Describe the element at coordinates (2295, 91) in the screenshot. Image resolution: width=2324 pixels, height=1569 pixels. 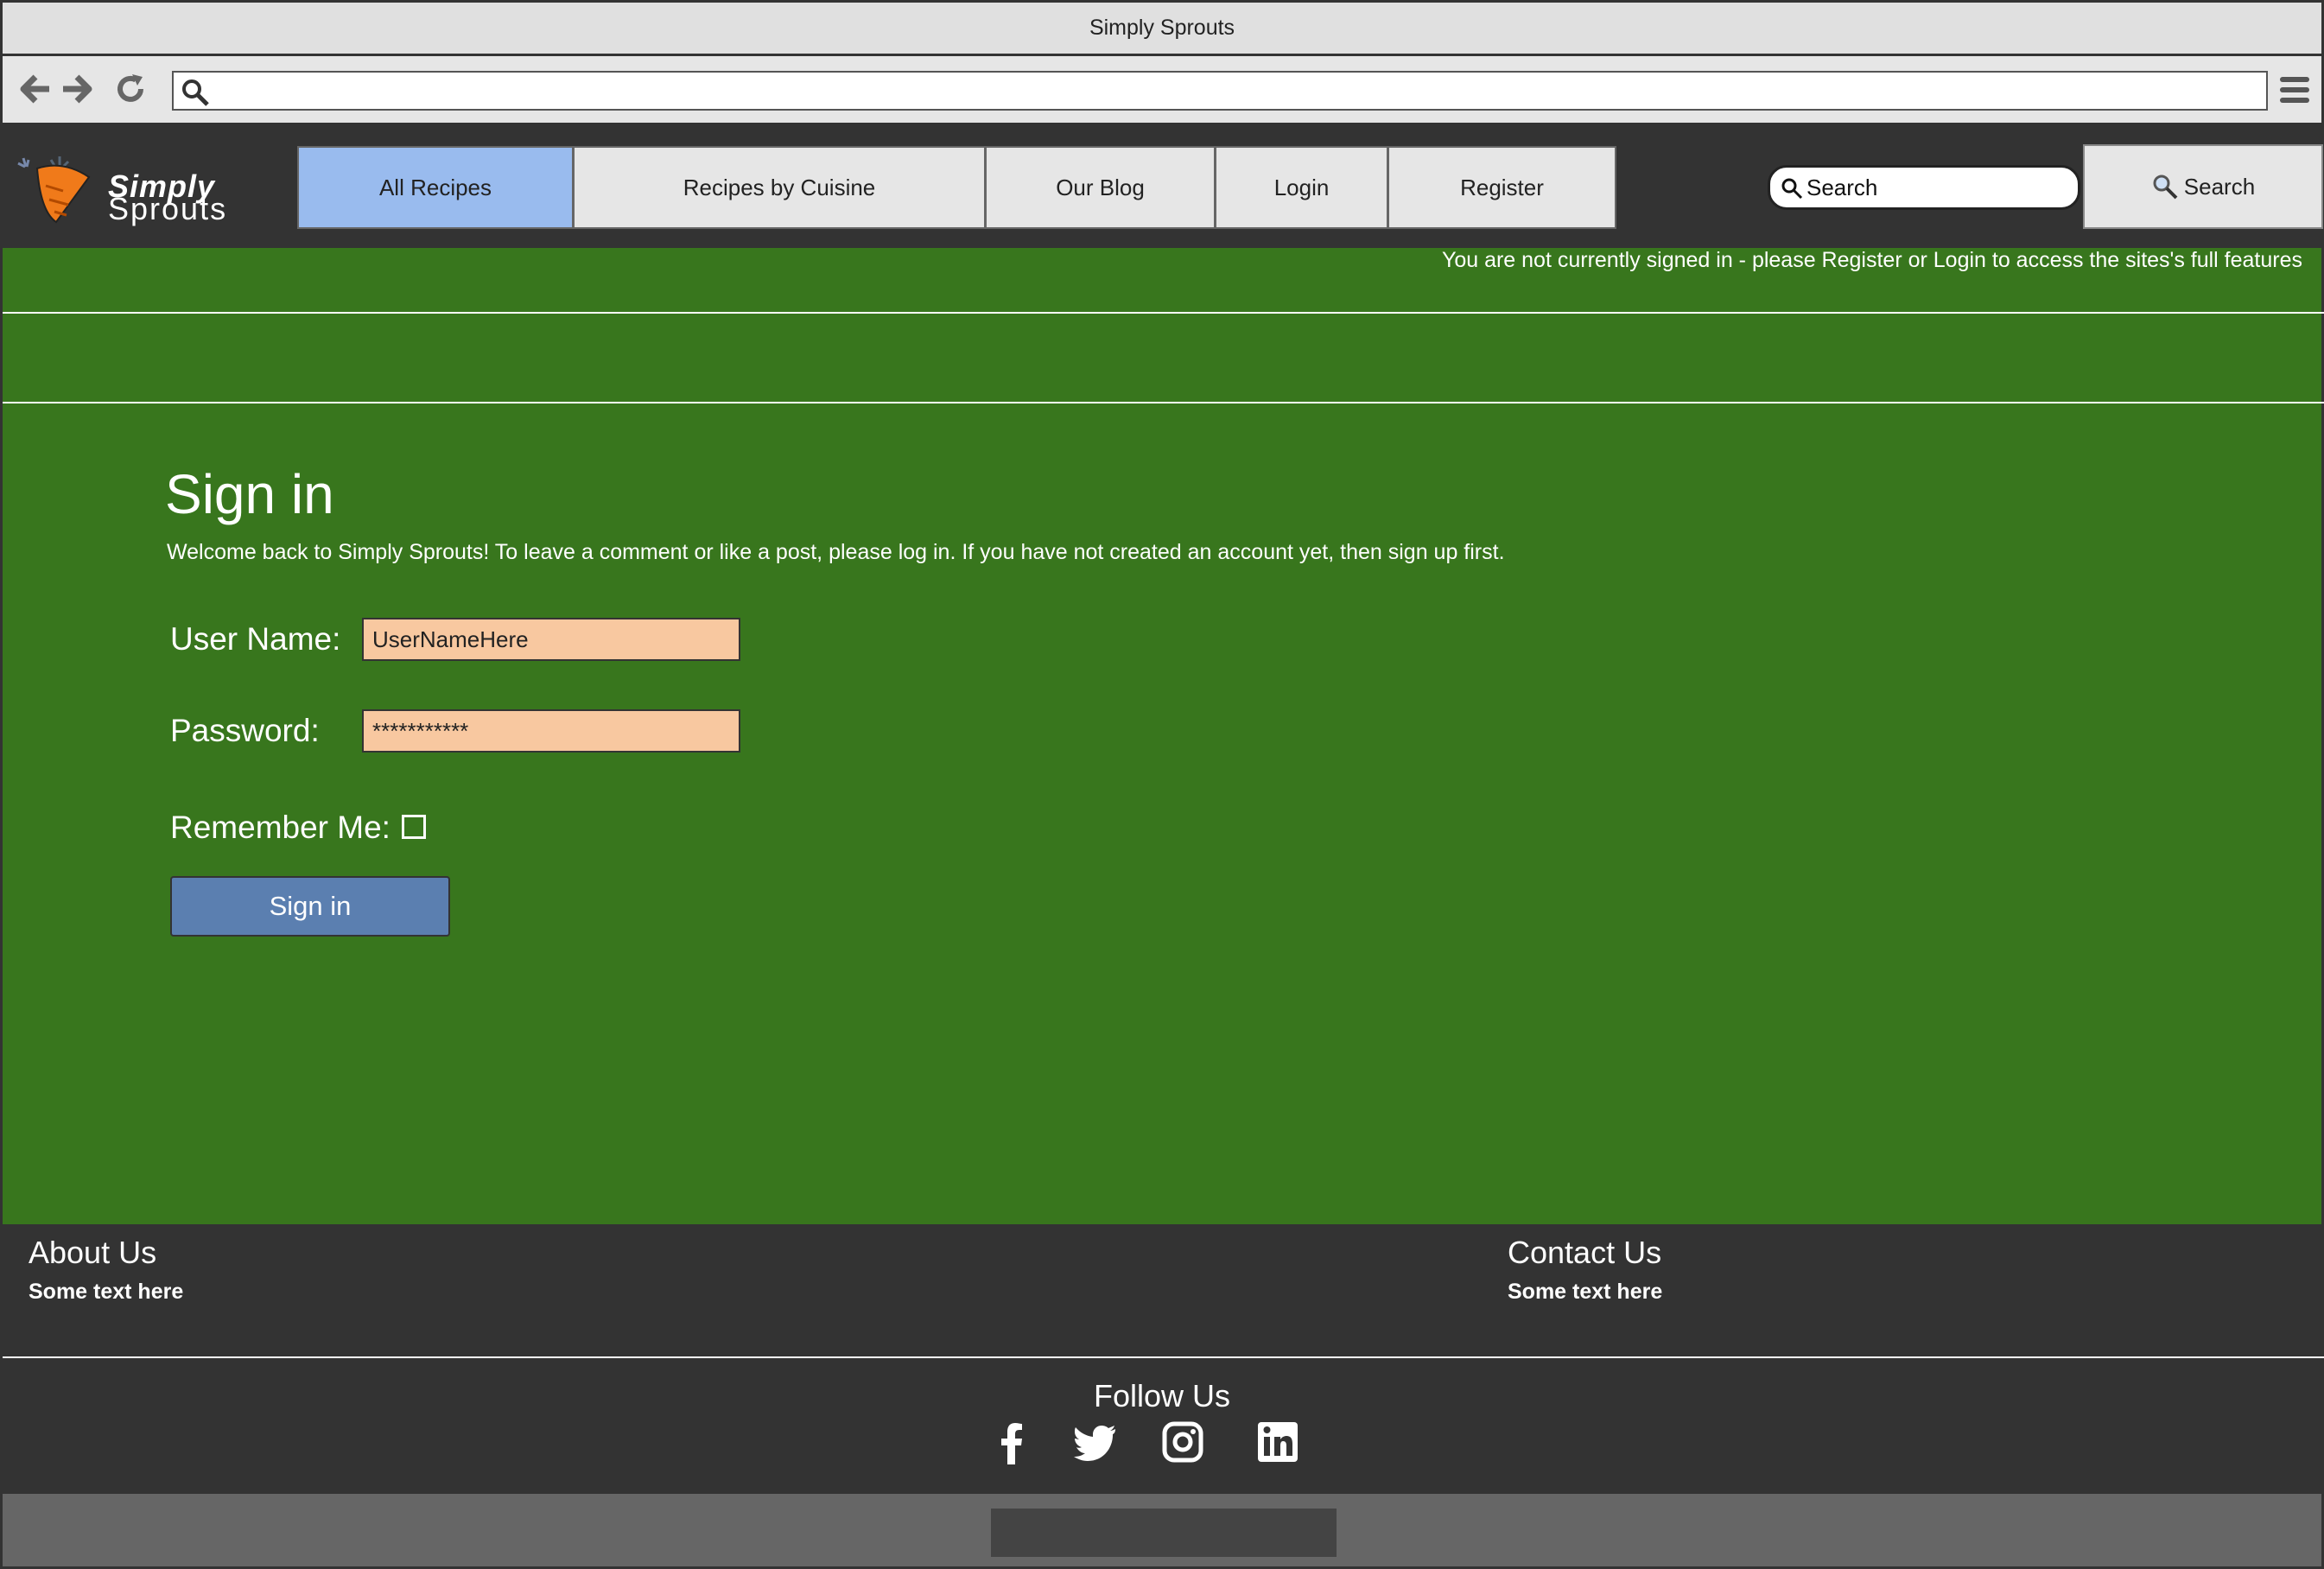
I see `hamburger-menu-icon` at that location.